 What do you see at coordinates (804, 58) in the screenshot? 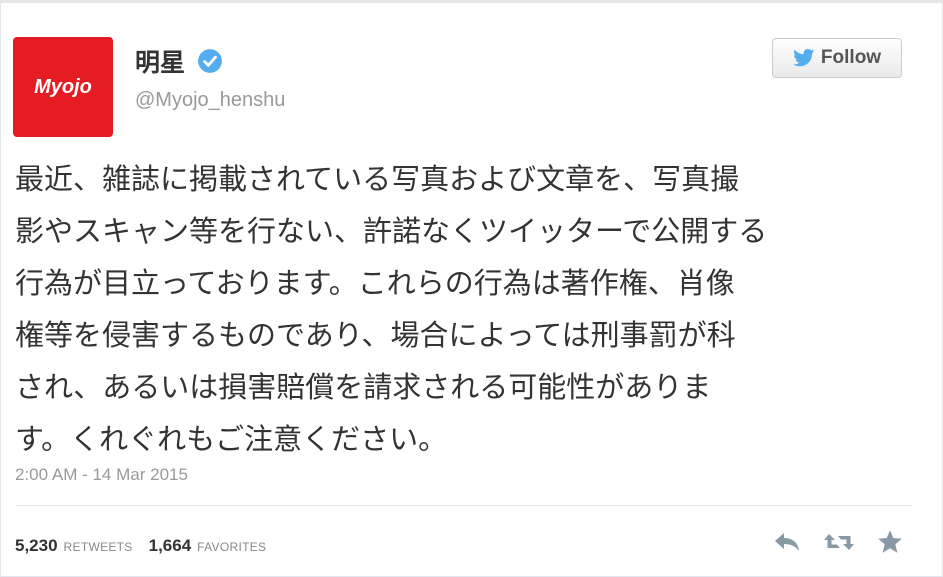
I see `twitter-bird-icon` at bounding box center [804, 58].